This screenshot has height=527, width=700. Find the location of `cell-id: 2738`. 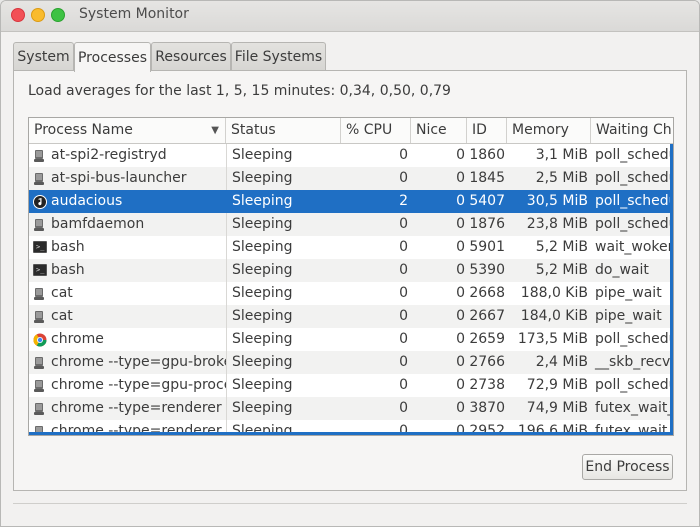

cell-id: 2738 is located at coordinates (487, 385).